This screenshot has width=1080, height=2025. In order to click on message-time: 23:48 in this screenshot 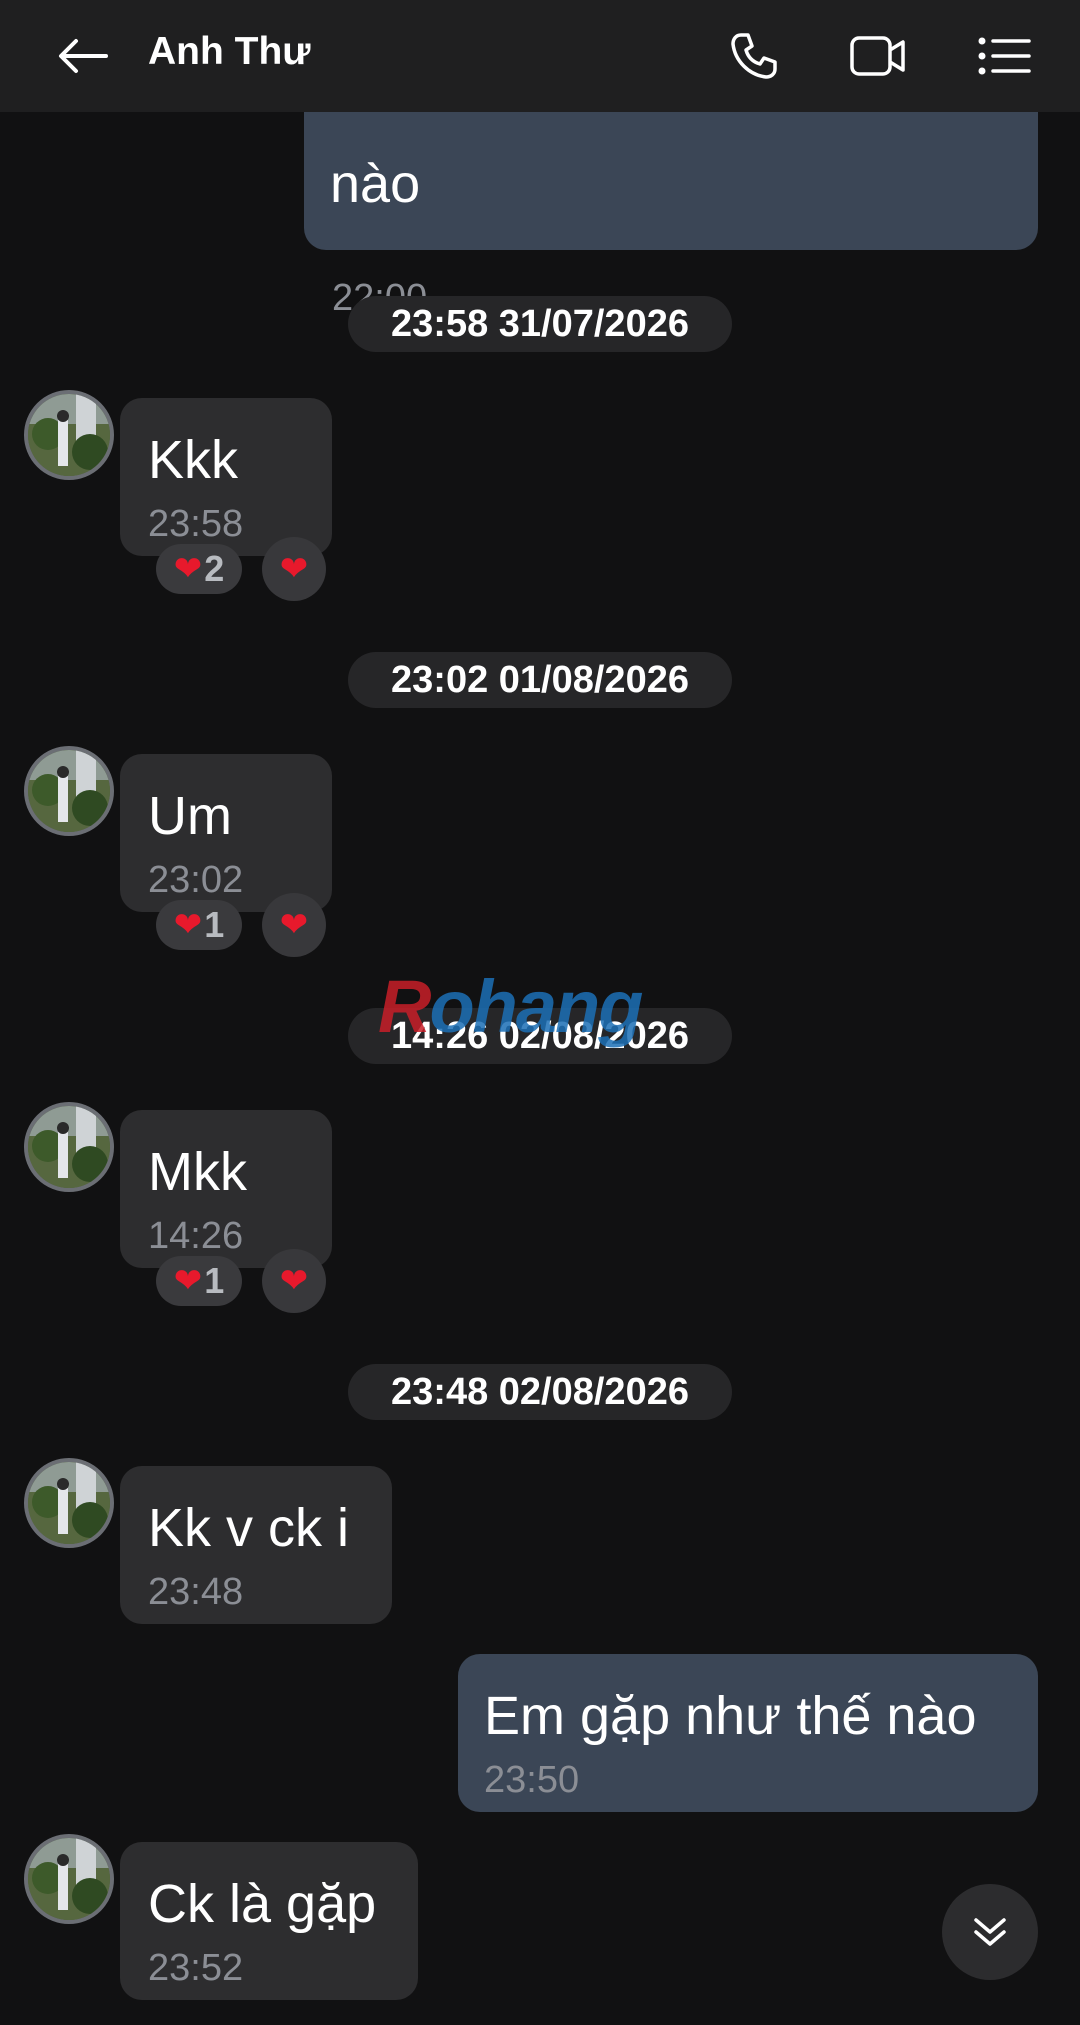, I will do `click(196, 1592)`.